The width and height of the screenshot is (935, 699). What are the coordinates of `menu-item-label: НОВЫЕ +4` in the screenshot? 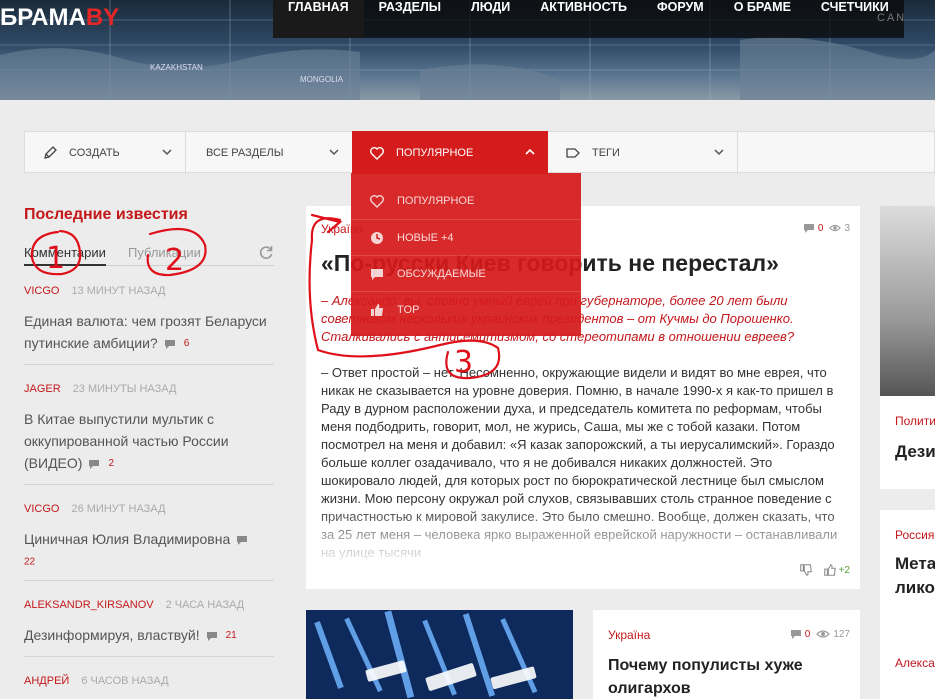 It's located at (425, 237).